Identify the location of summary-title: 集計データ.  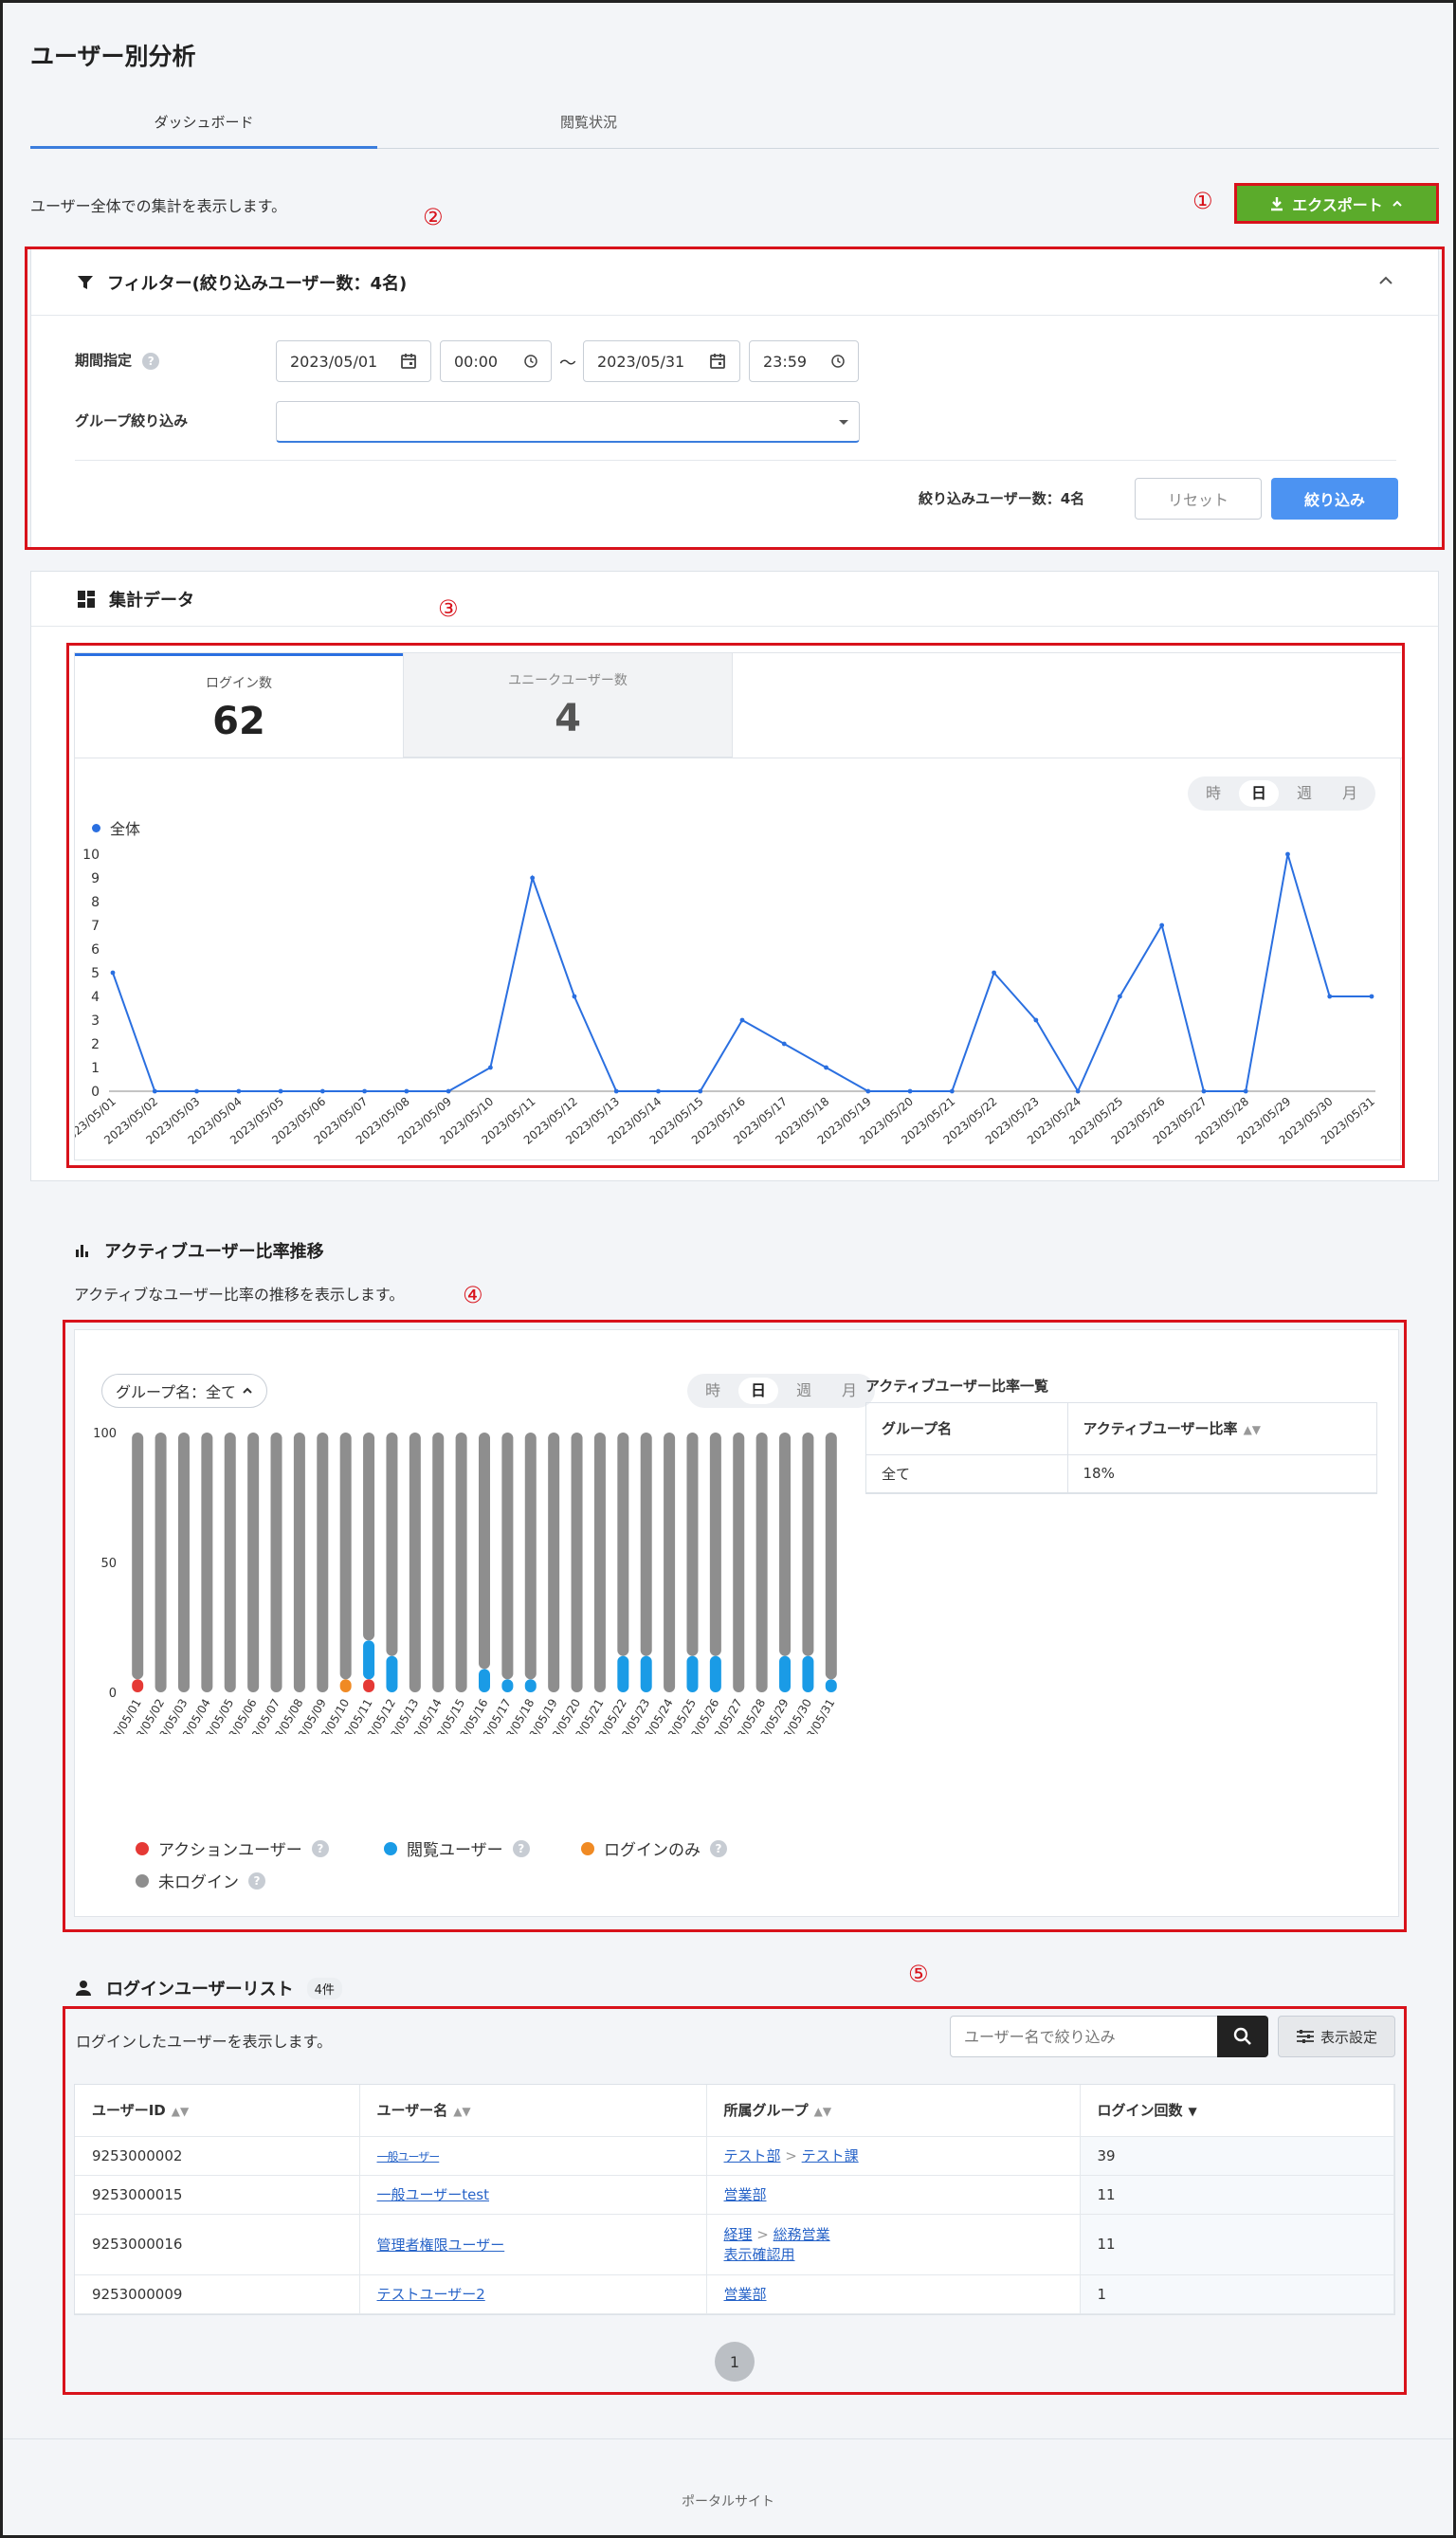
(151, 601).